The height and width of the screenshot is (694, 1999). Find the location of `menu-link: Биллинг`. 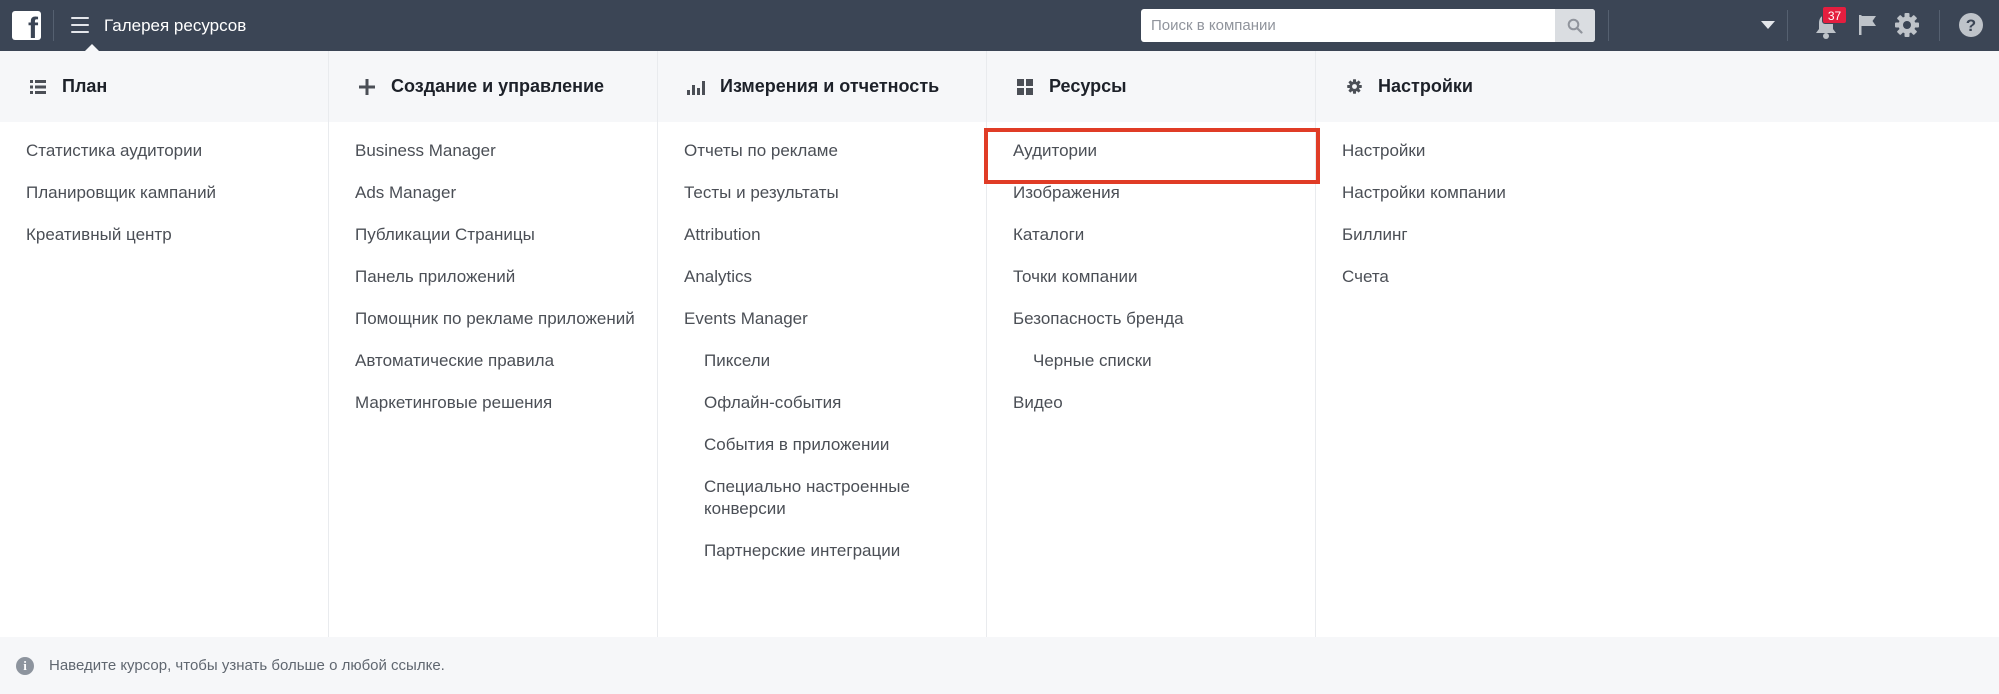

menu-link: Биллинг is located at coordinates (1660, 235).